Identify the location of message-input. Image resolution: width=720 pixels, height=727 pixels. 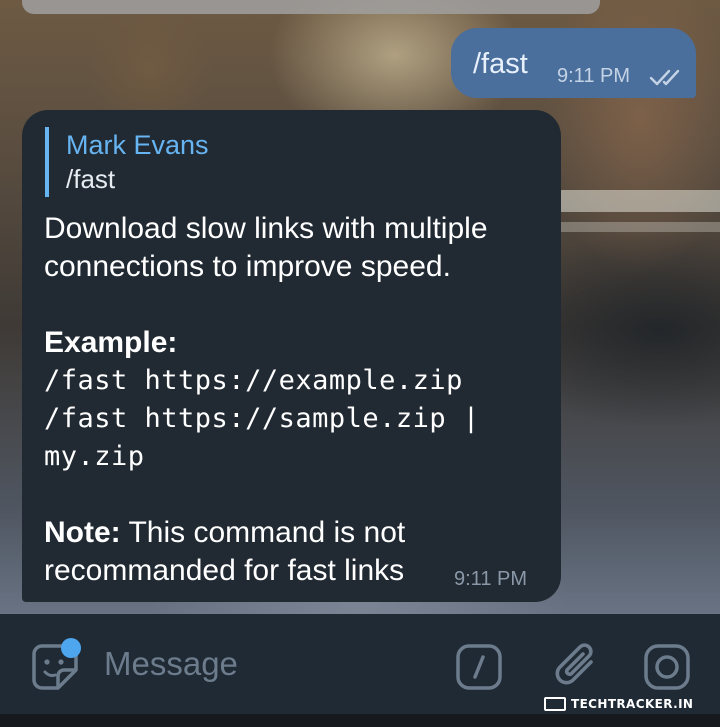
(264, 664).